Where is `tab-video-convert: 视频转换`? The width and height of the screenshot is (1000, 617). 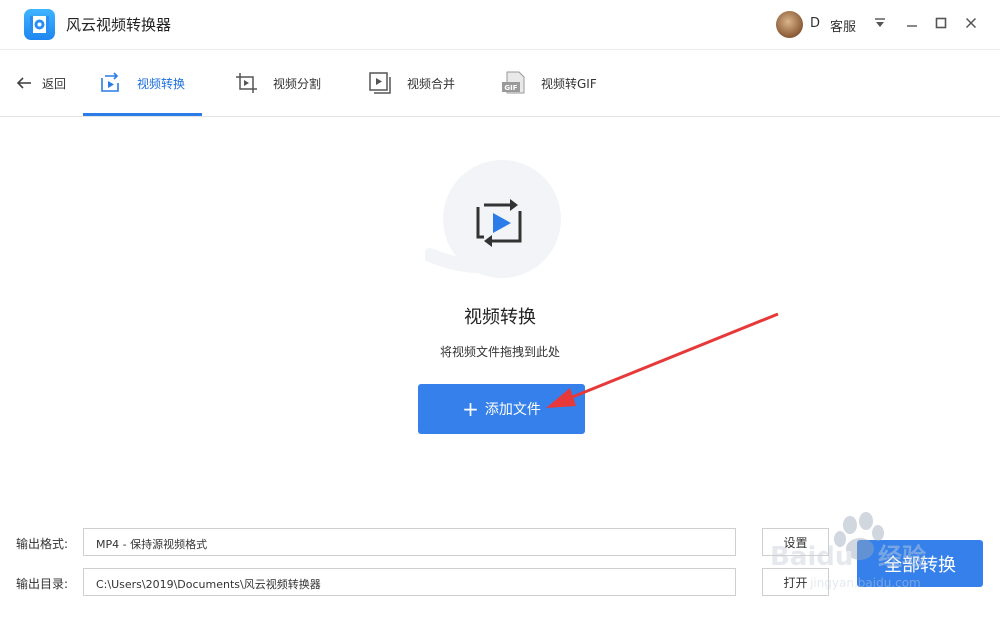
tab-video-convert: 视频转换 is located at coordinates (142, 83).